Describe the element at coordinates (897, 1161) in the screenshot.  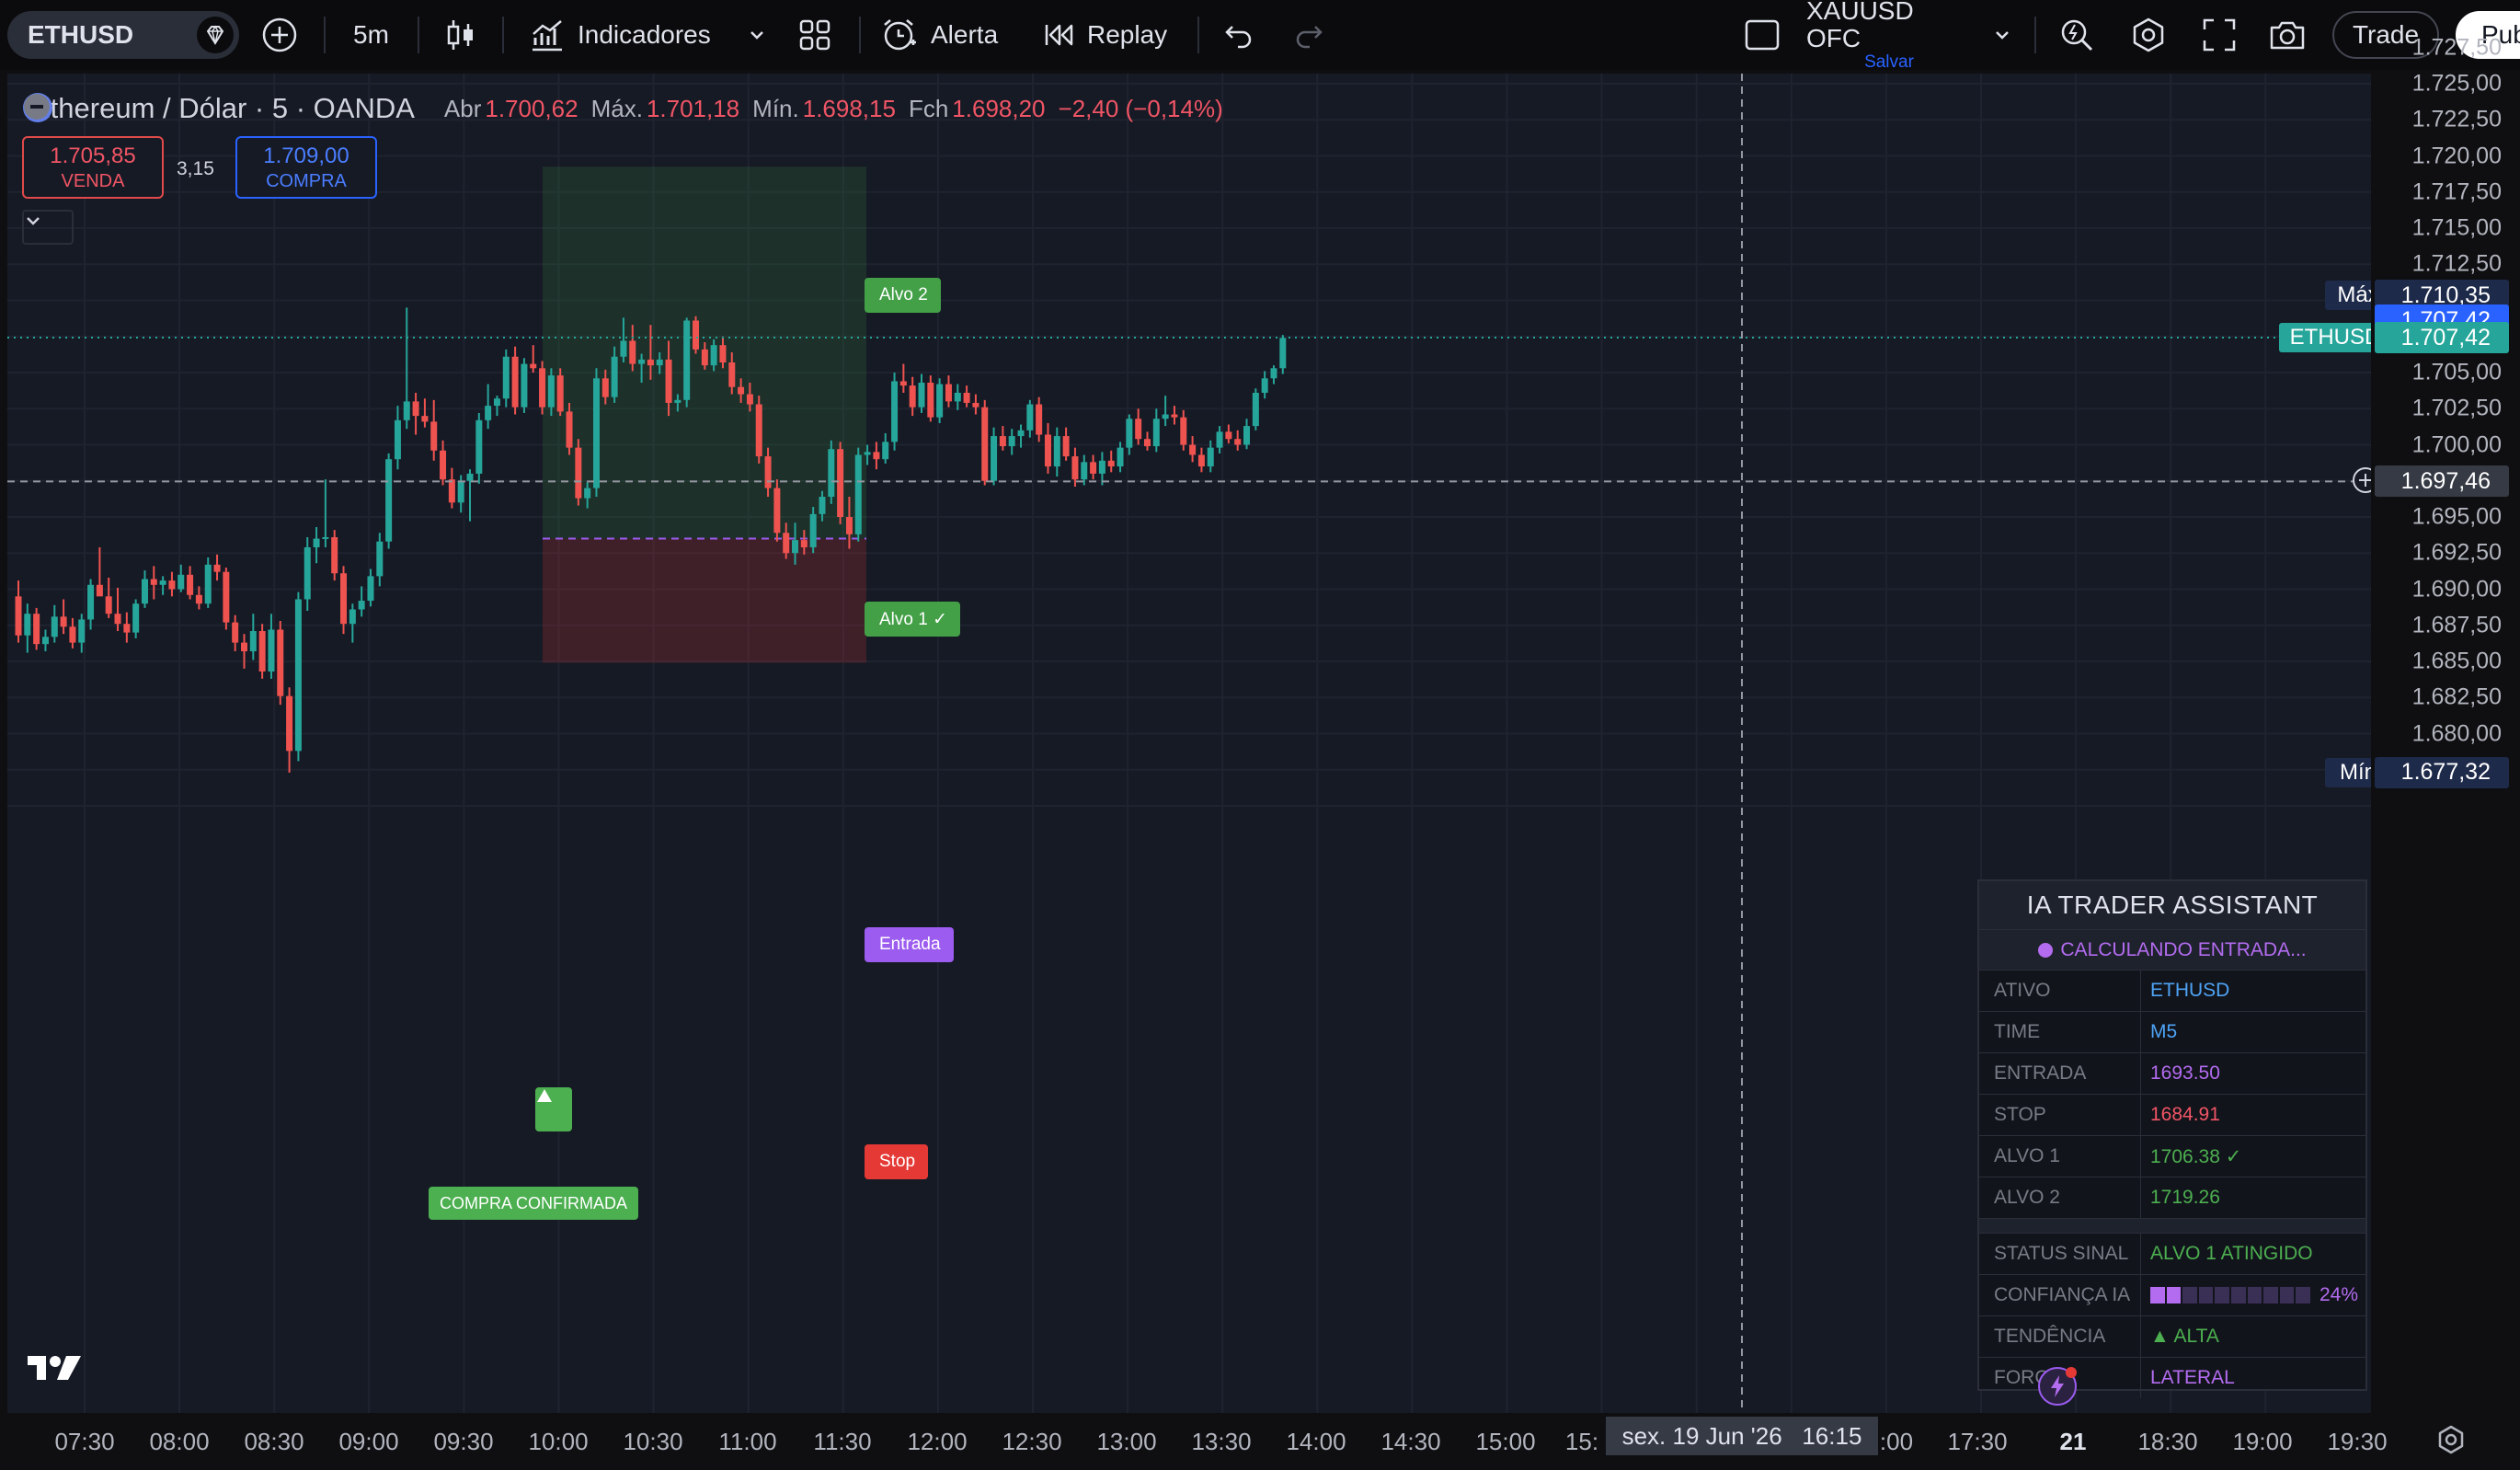
I see `stop-tag: Stop` at that location.